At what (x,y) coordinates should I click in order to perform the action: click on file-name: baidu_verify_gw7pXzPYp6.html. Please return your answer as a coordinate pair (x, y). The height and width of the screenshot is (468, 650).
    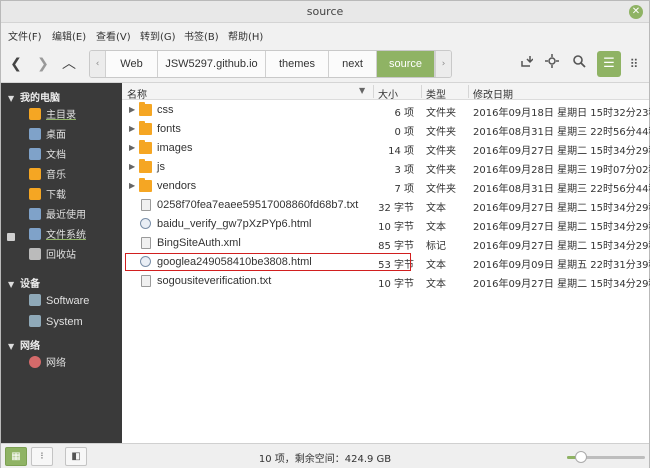
    Looking at the image, I should click on (234, 224).